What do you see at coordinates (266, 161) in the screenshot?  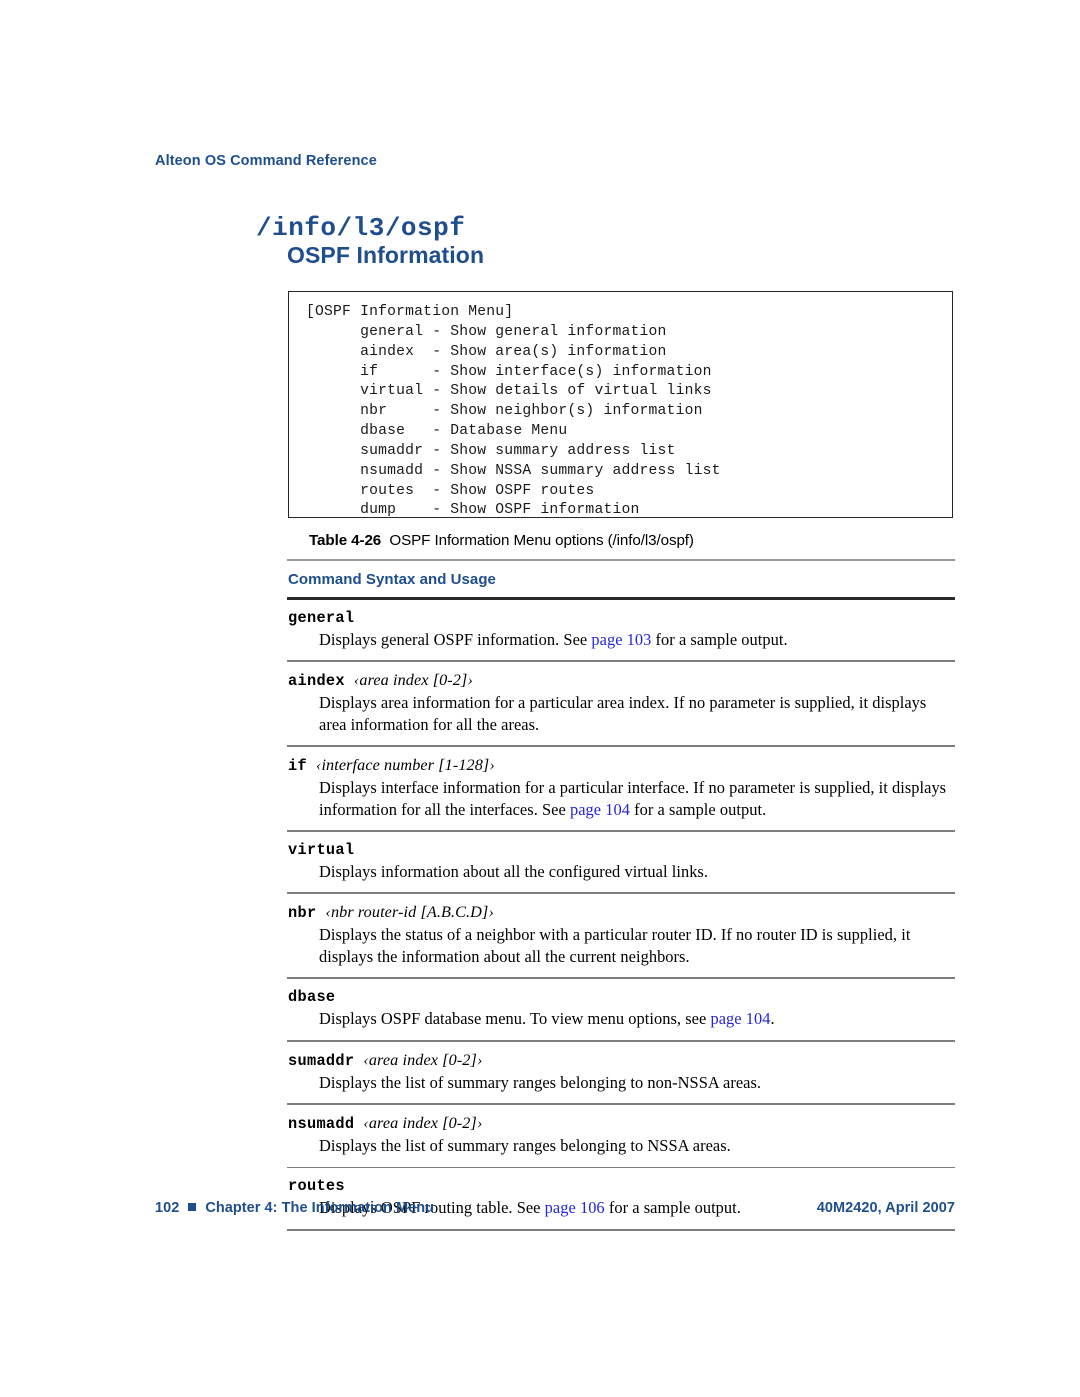 I see `running-head: Alteon OS Command Reference` at bounding box center [266, 161].